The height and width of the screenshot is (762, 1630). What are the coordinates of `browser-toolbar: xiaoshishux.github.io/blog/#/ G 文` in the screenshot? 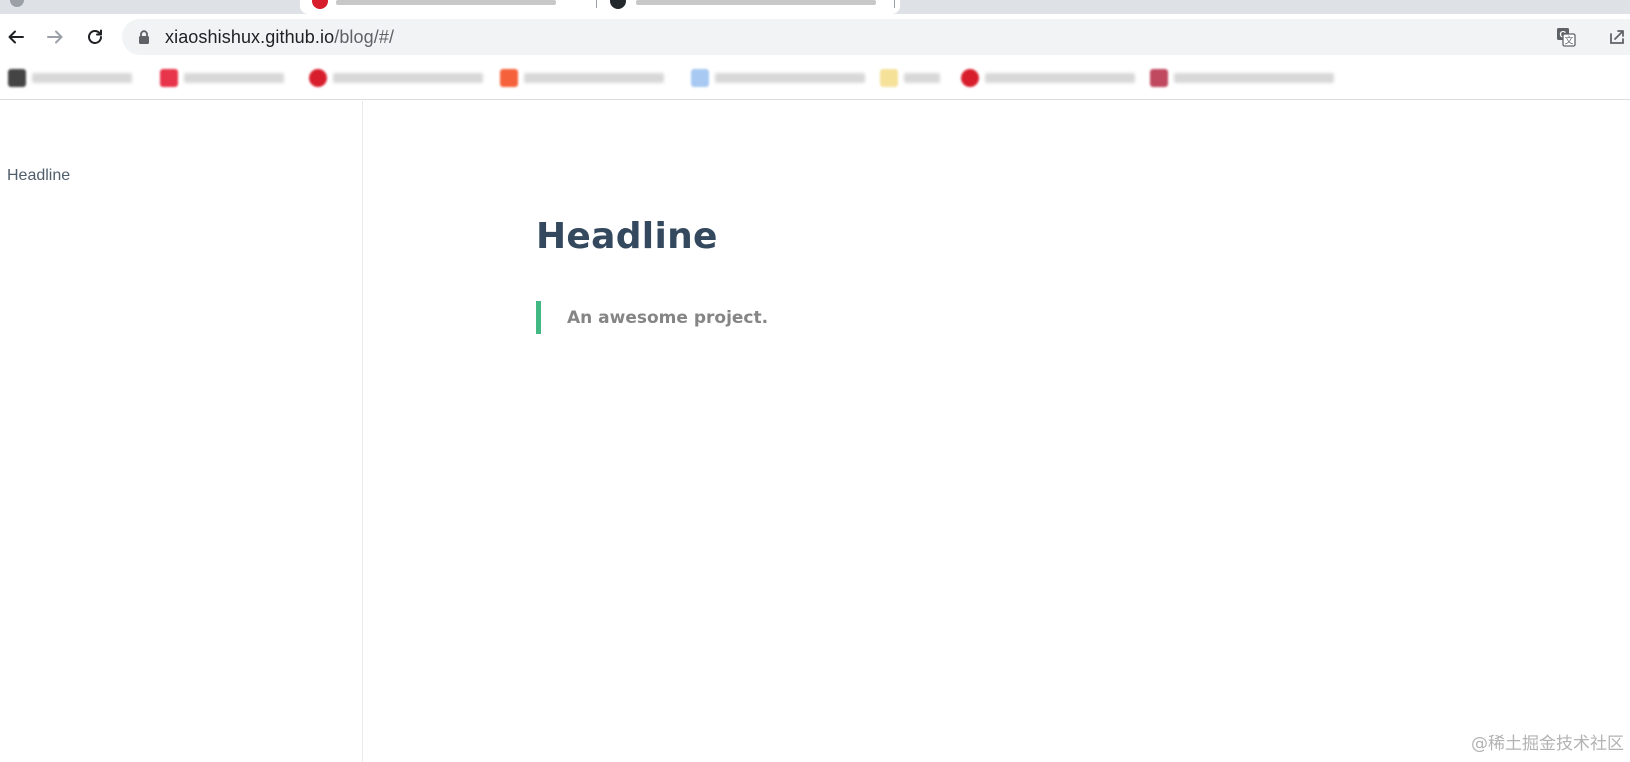 It's located at (815, 37).